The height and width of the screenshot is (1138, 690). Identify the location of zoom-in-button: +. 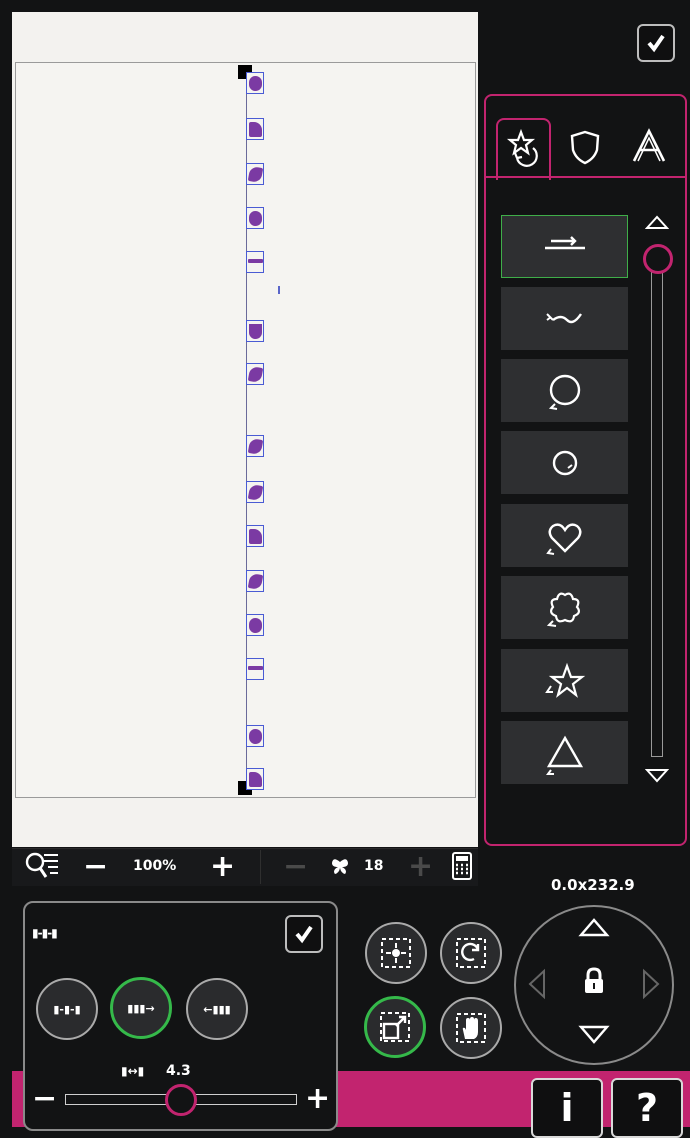
(222, 867).